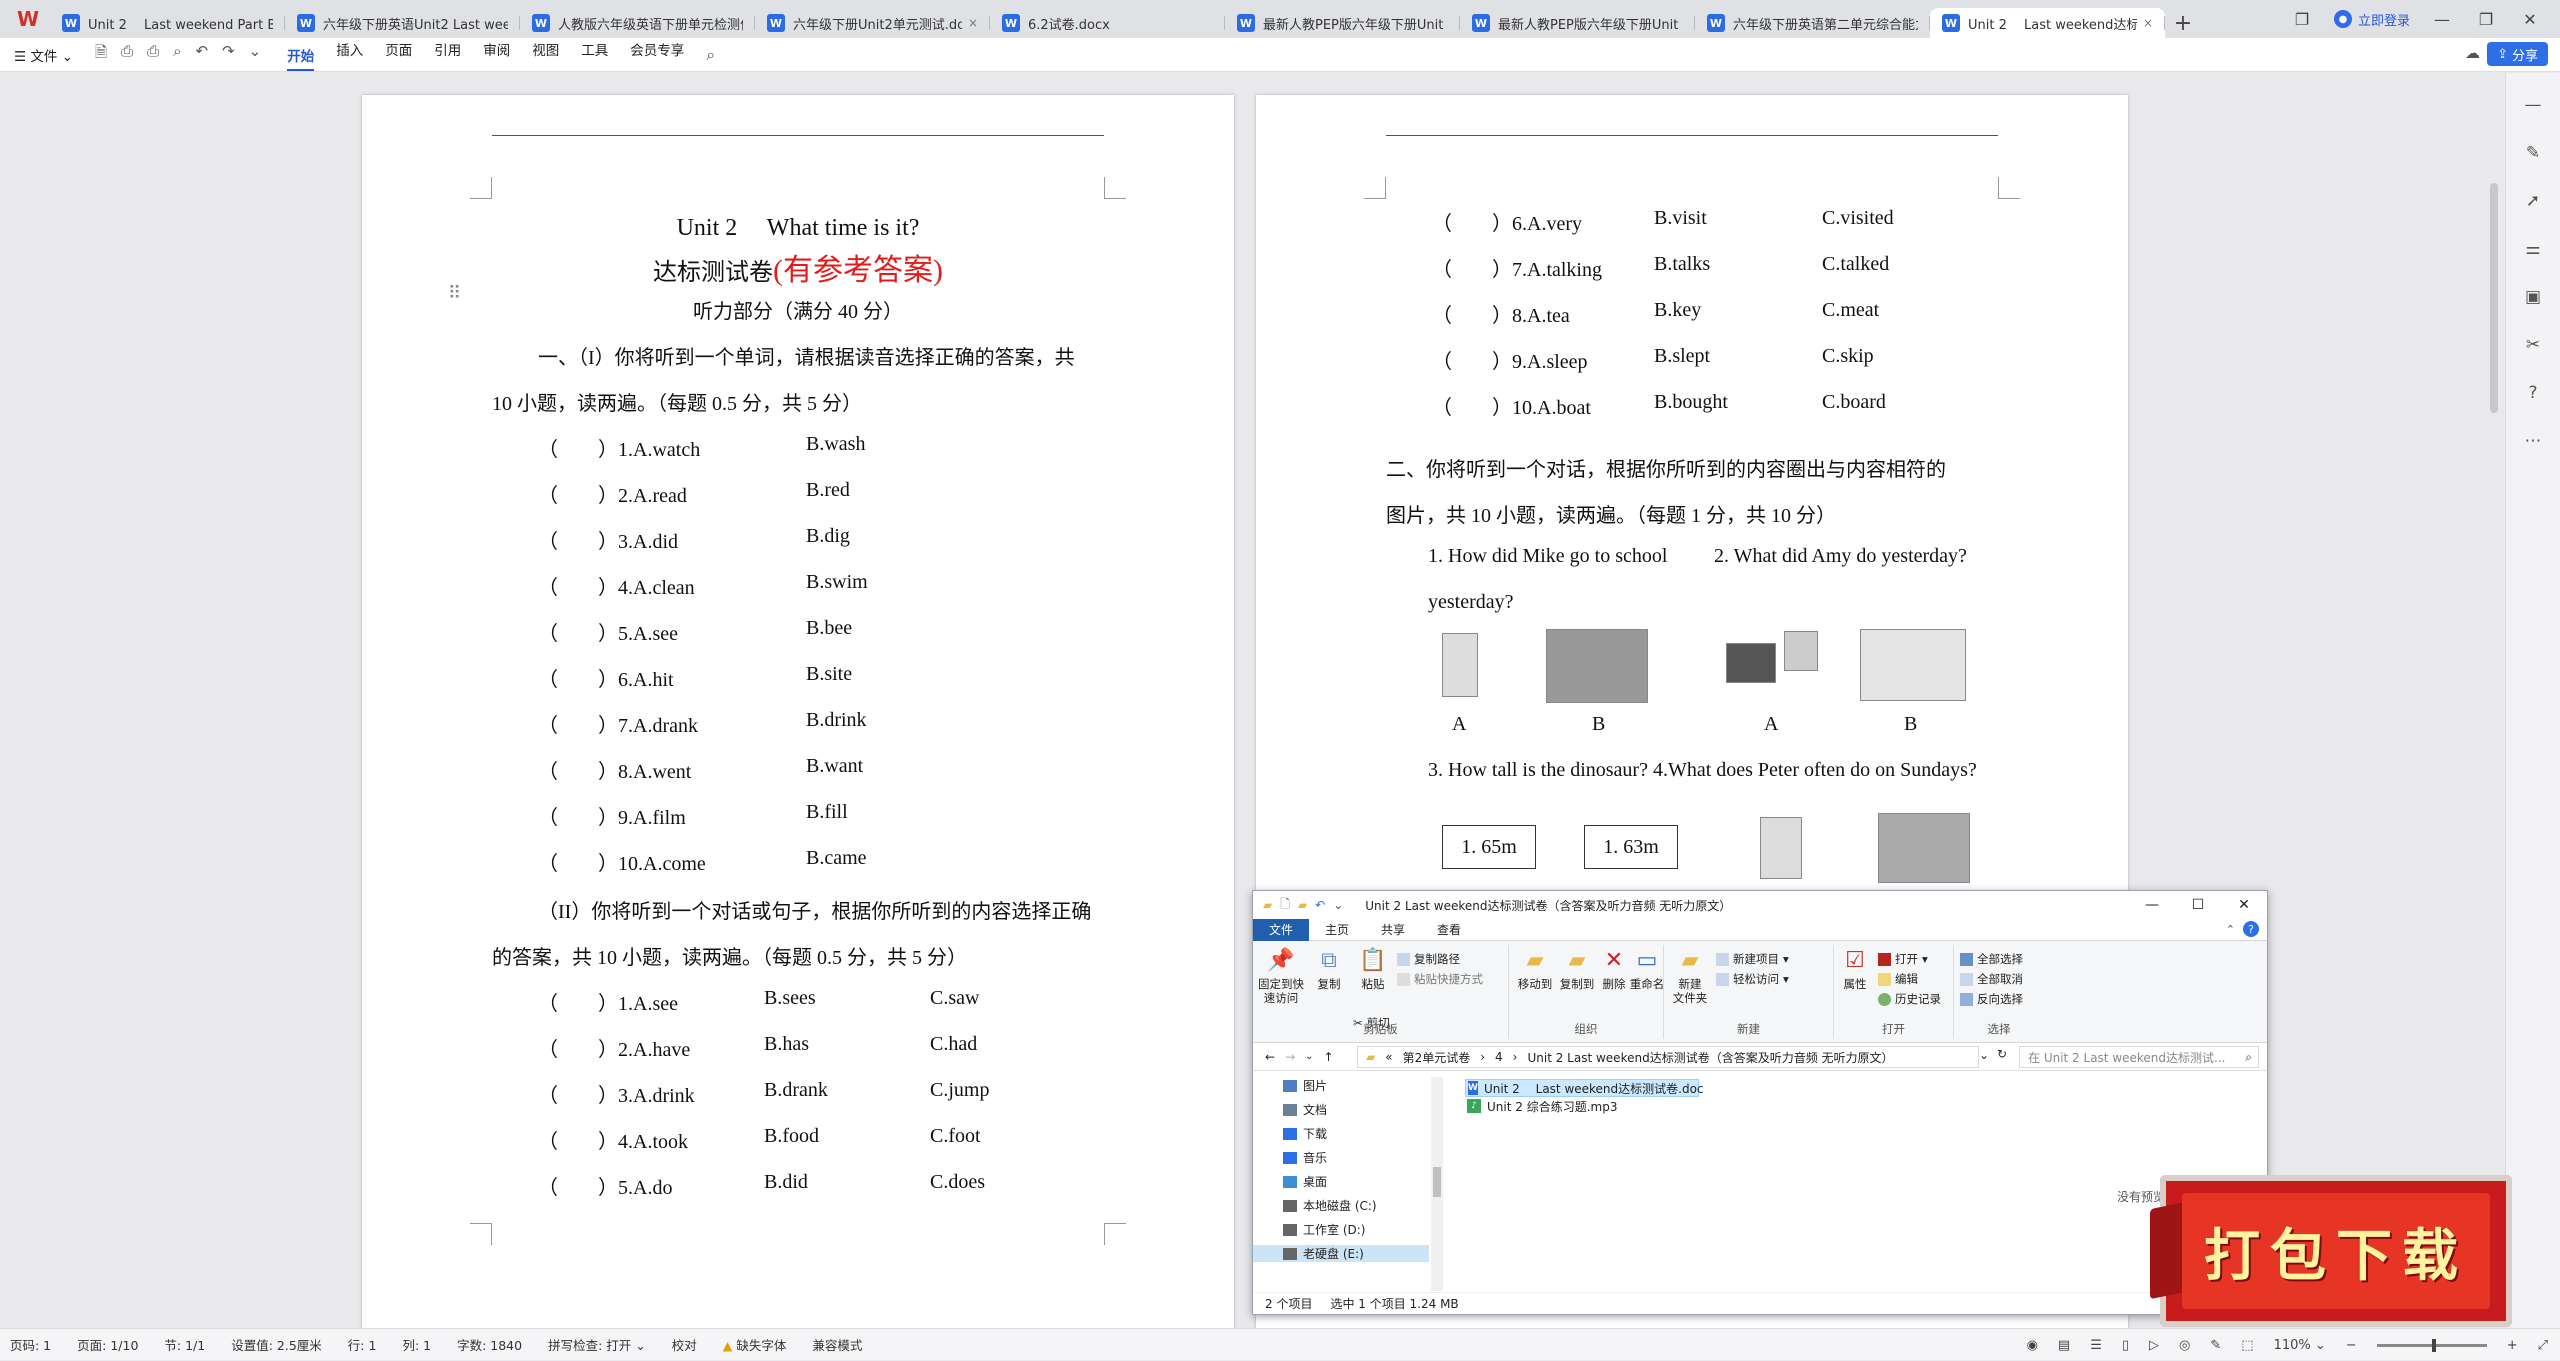 The image size is (2560, 1361). What do you see at coordinates (2494, 298) in the screenshot?
I see `document-scrollbar` at bounding box center [2494, 298].